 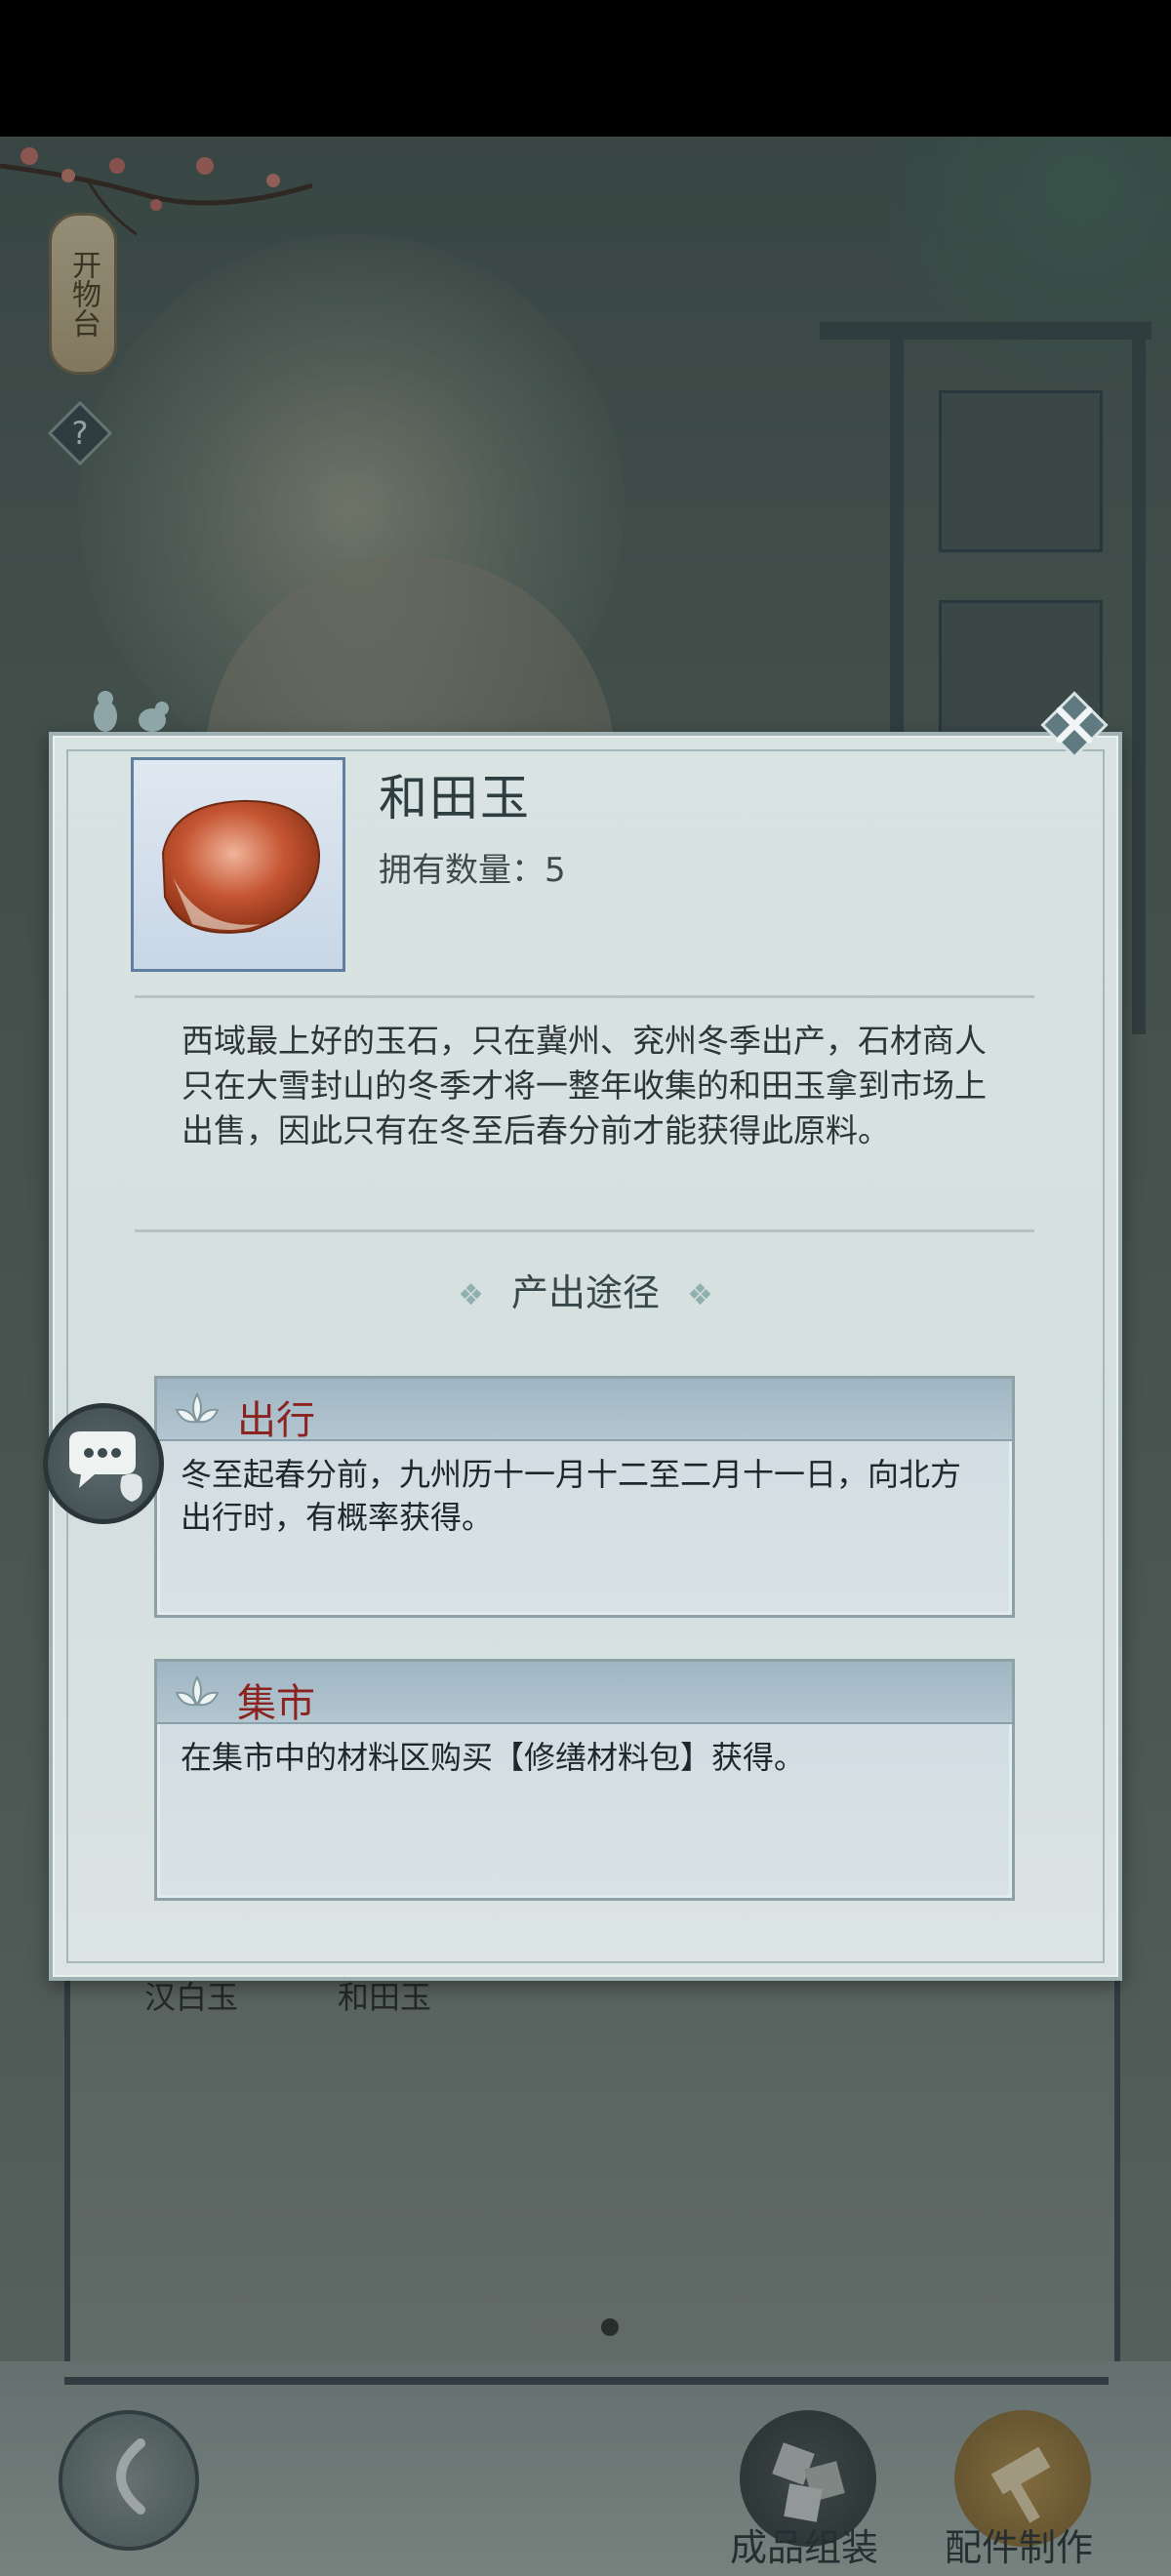 I want to click on item-thumbnail, so click(x=238, y=864).